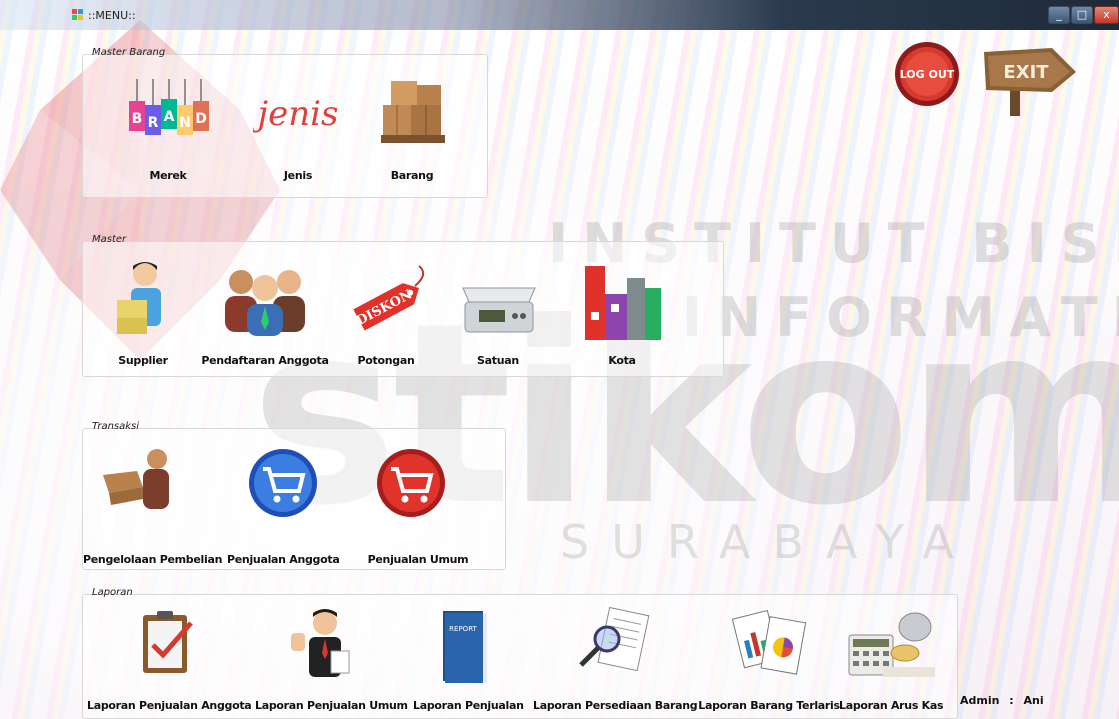 The width and height of the screenshot is (1119, 719). What do you see at coordinates (389, 298) in the screenshot?
I see `diskon-tag-icon: DISKON` at bounding box center [389, 298].